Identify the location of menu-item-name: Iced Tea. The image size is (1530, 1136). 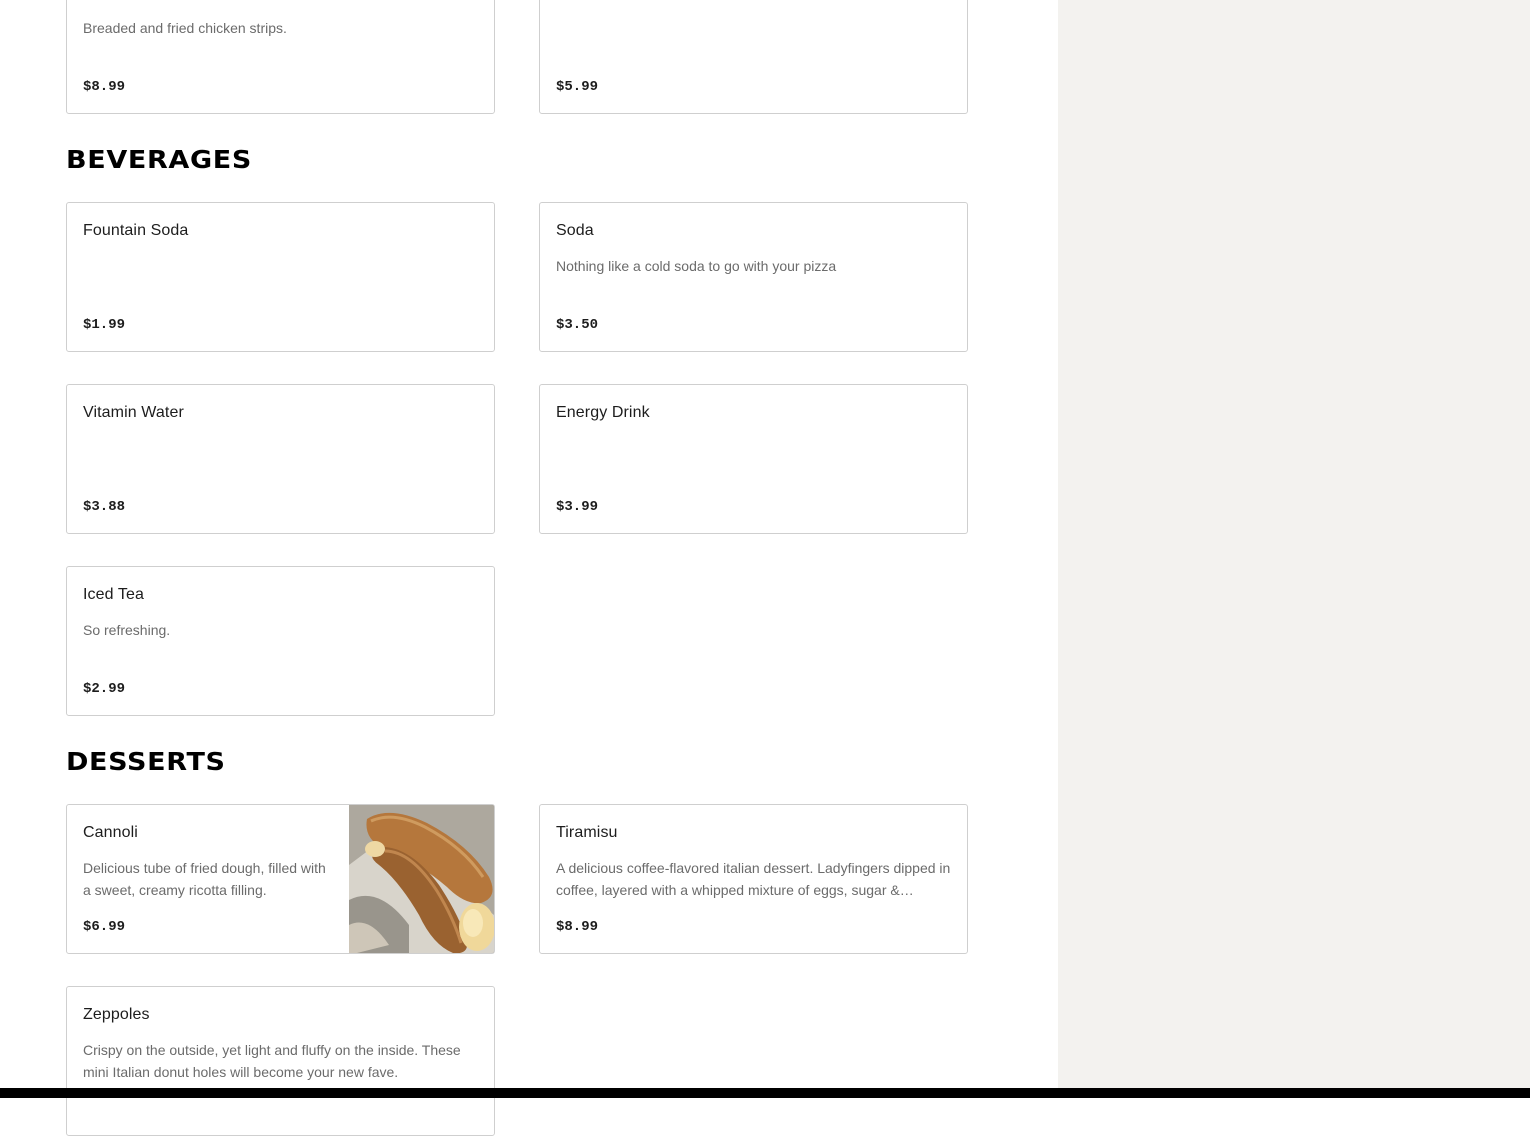
(113, 594).